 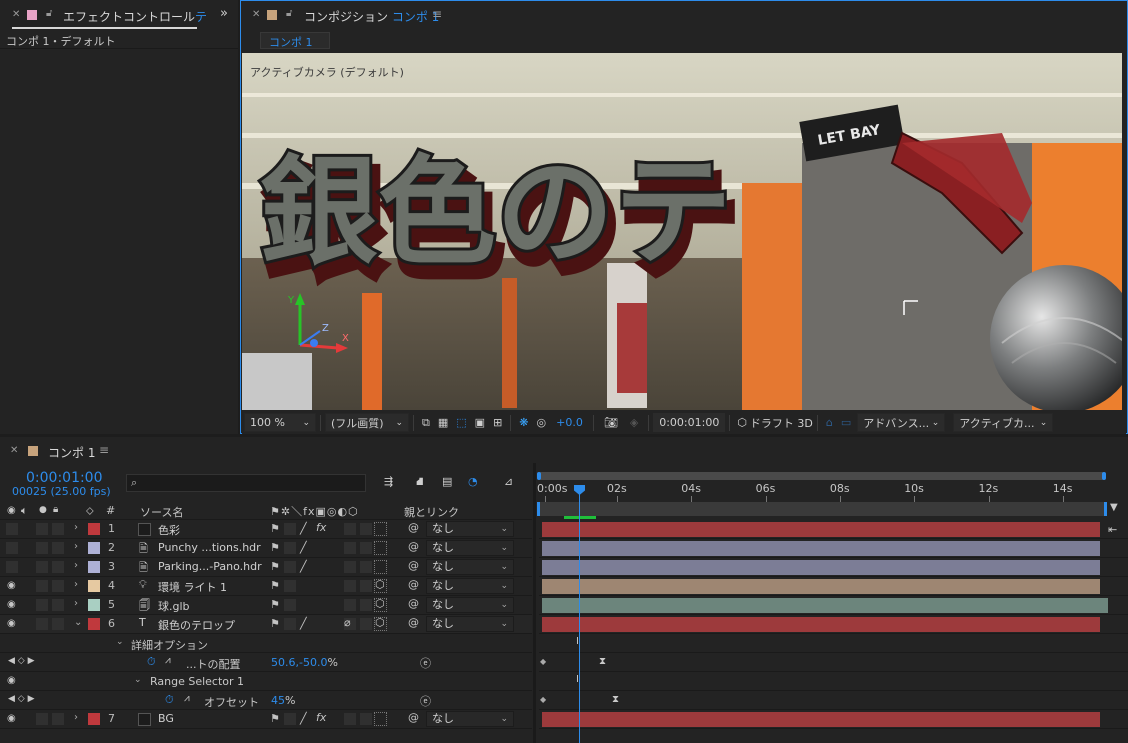 I want to click on extended-viewer-icon: ▭, so click(x=846, y=422).